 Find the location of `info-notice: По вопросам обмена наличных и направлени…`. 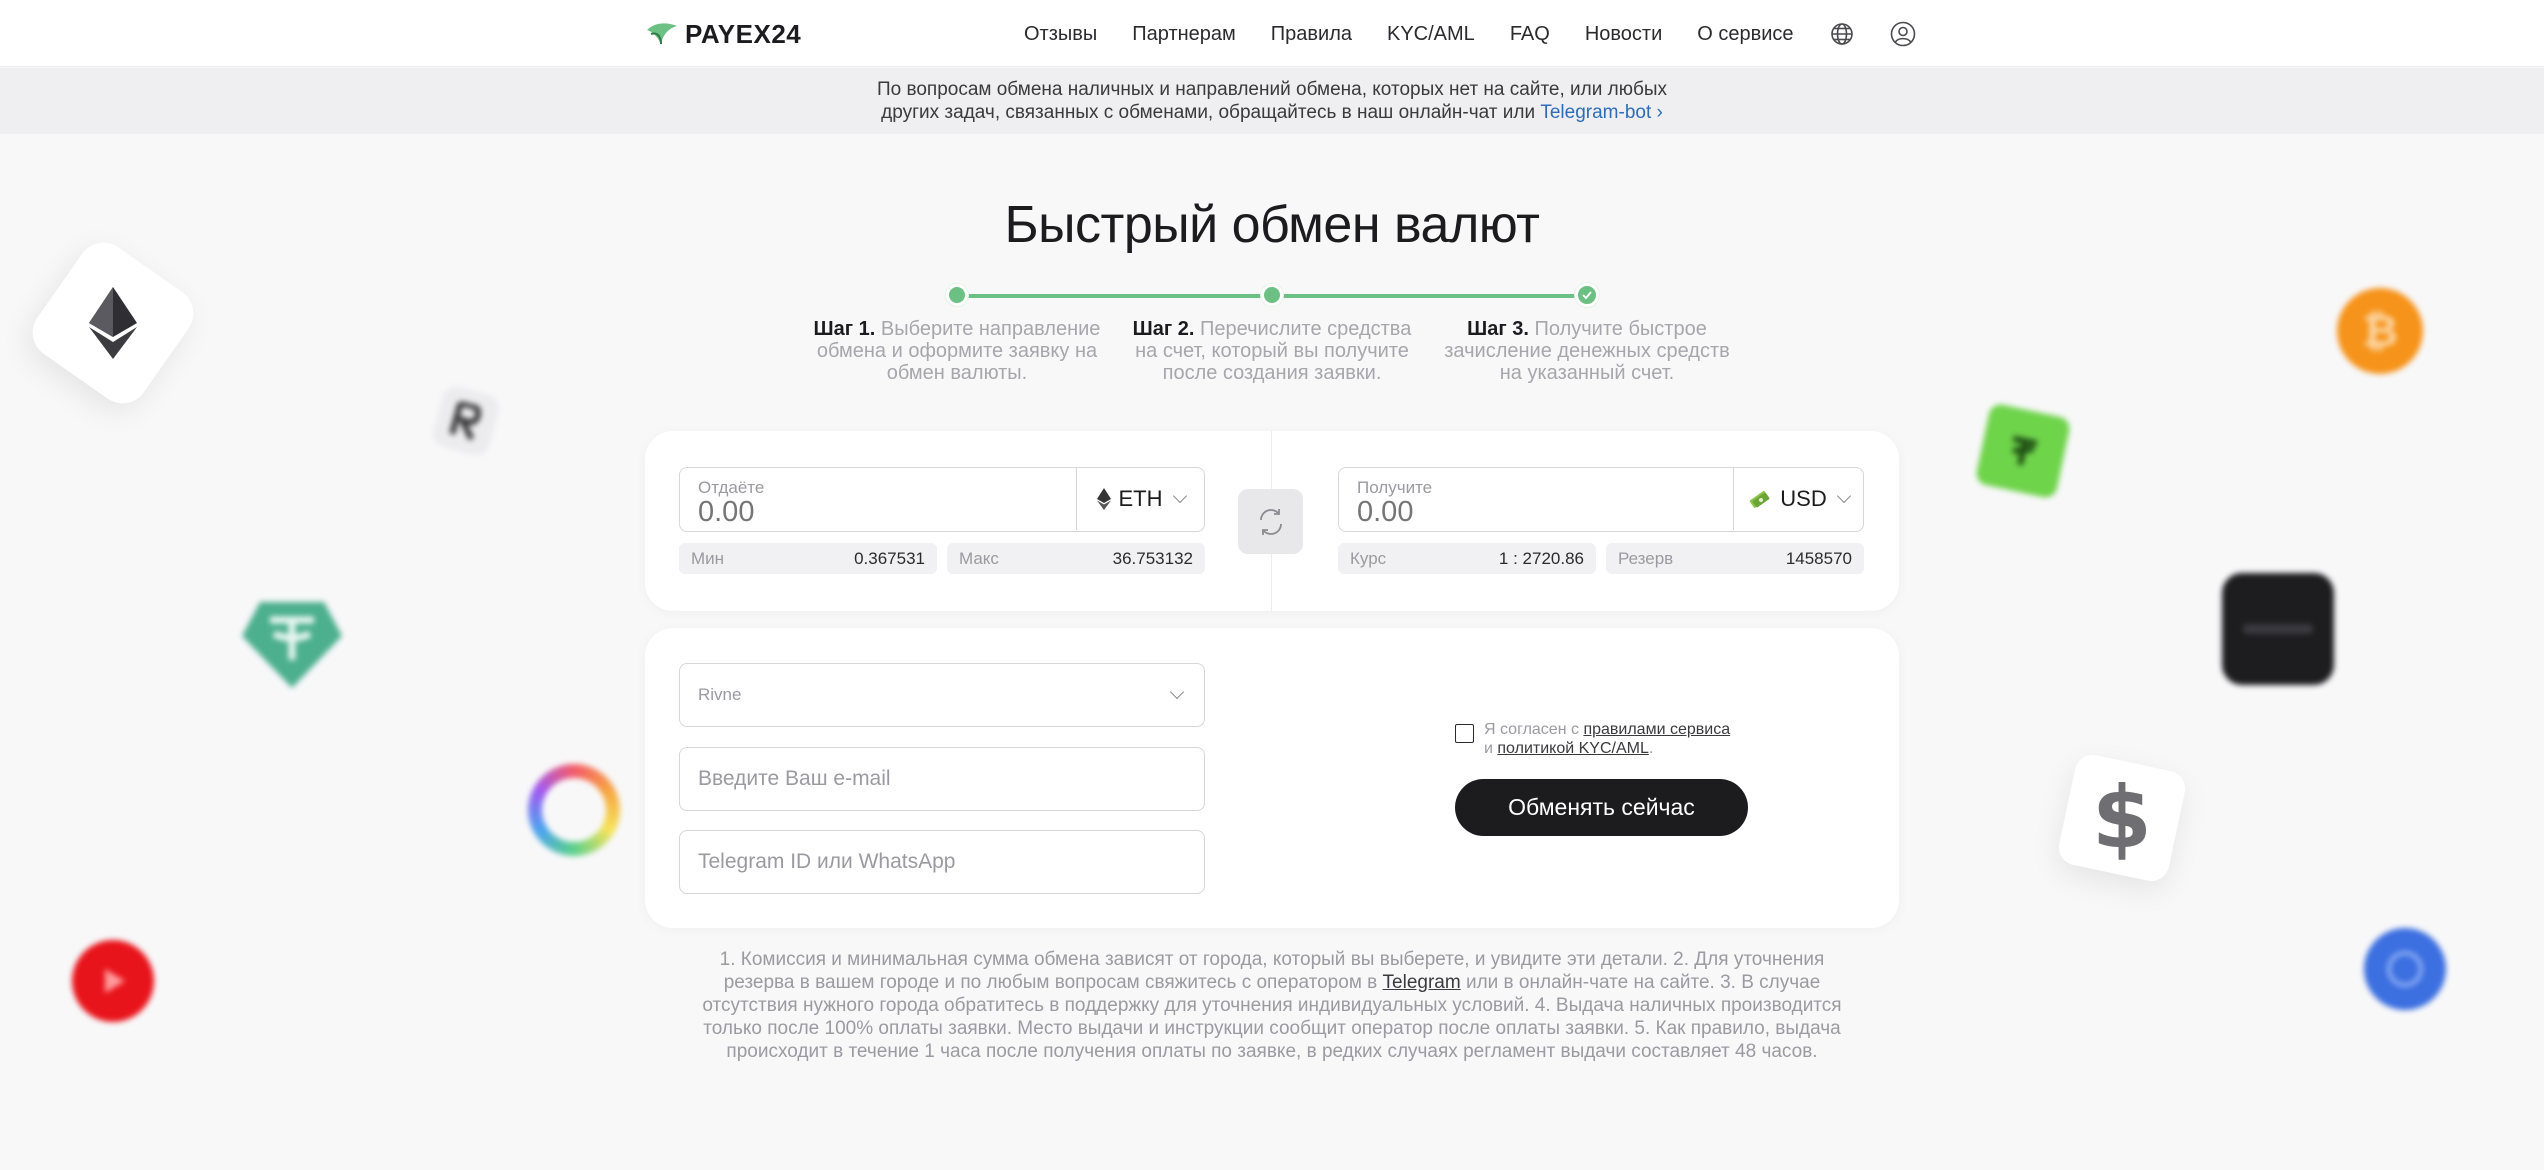

info-notice: По вопросам обмена наличных и направлени… is located at coordinates (1272, 101).